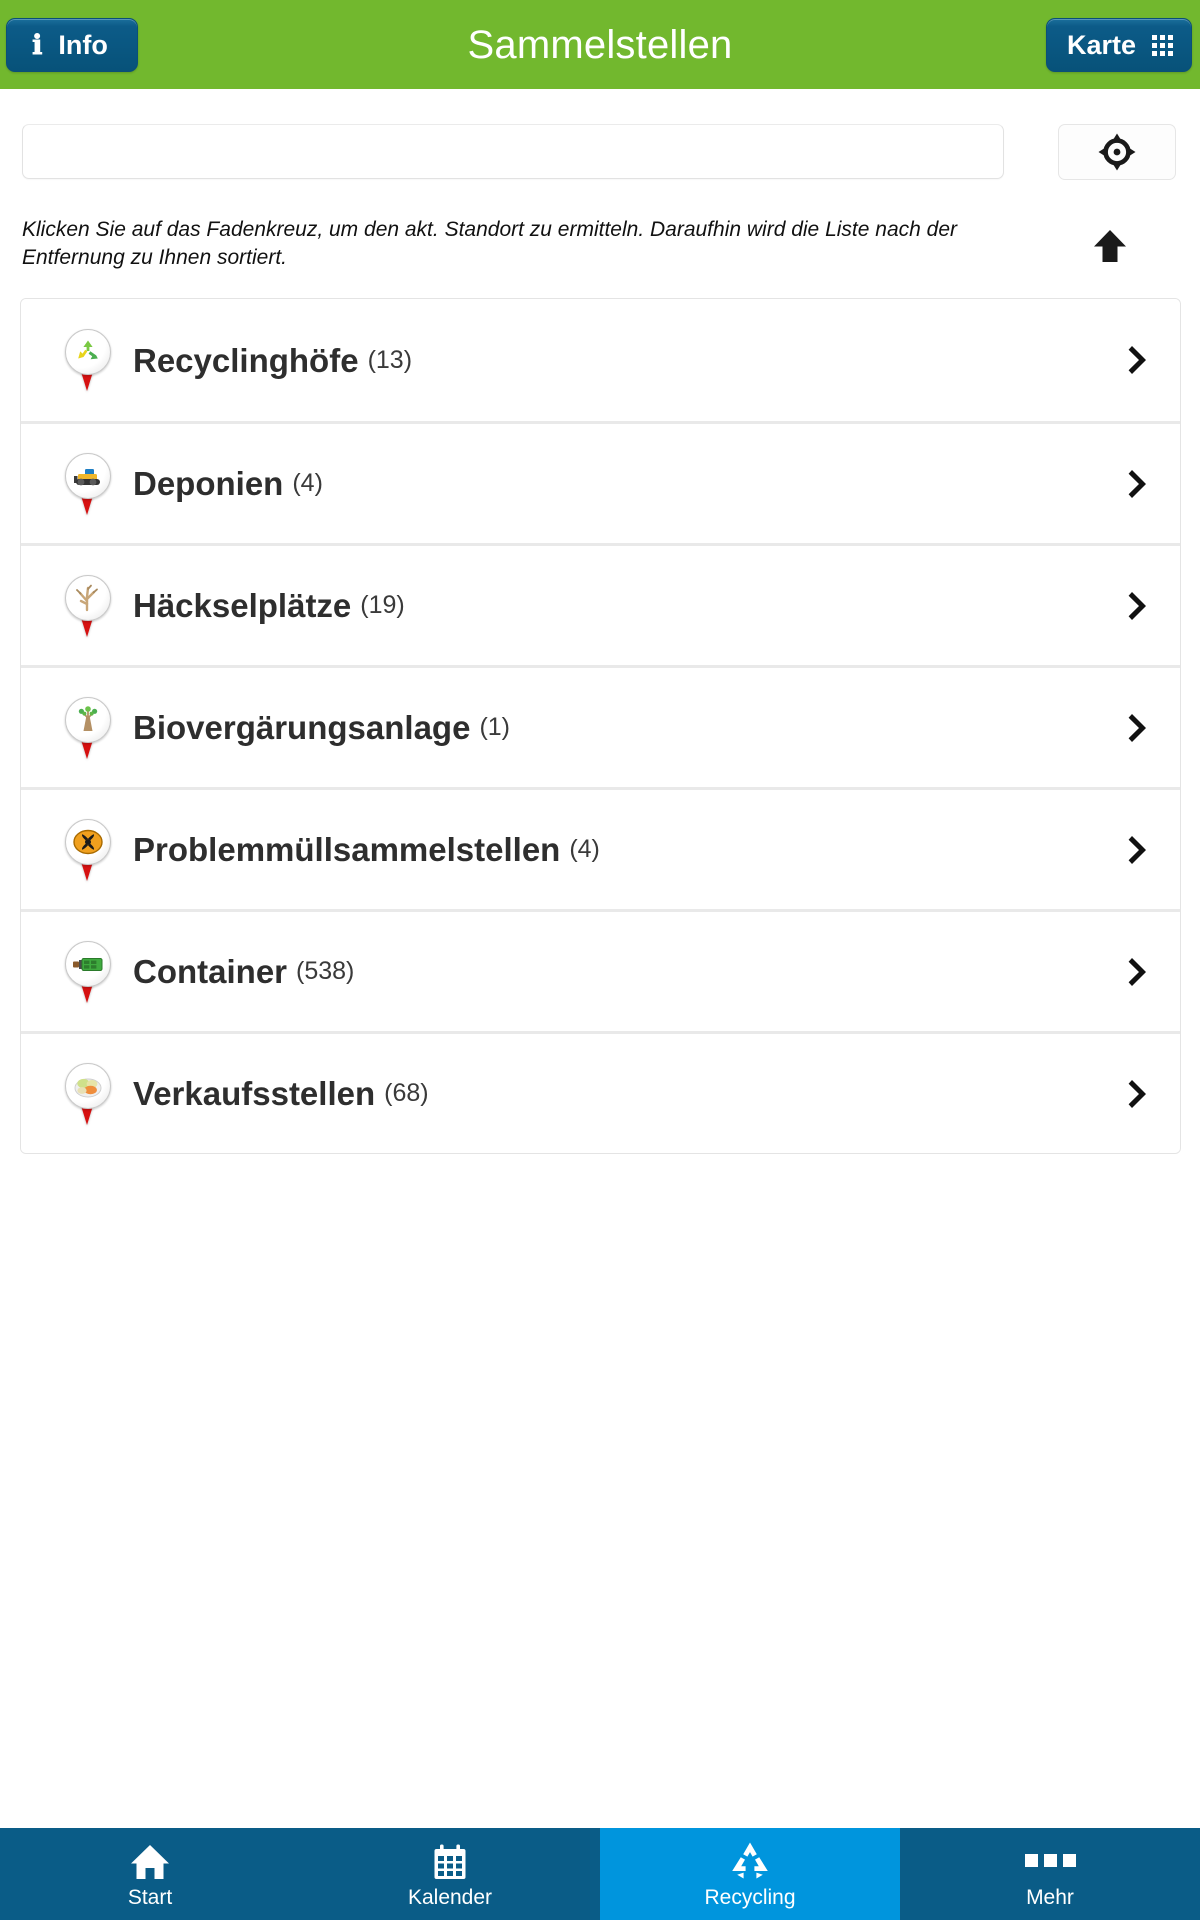 The width and height of the screenshot is (1200, 1920). What do you see at coordinates (89, 605) in the screenshot?
I see `branches-pin-icon` at bounding box center [89, 605].